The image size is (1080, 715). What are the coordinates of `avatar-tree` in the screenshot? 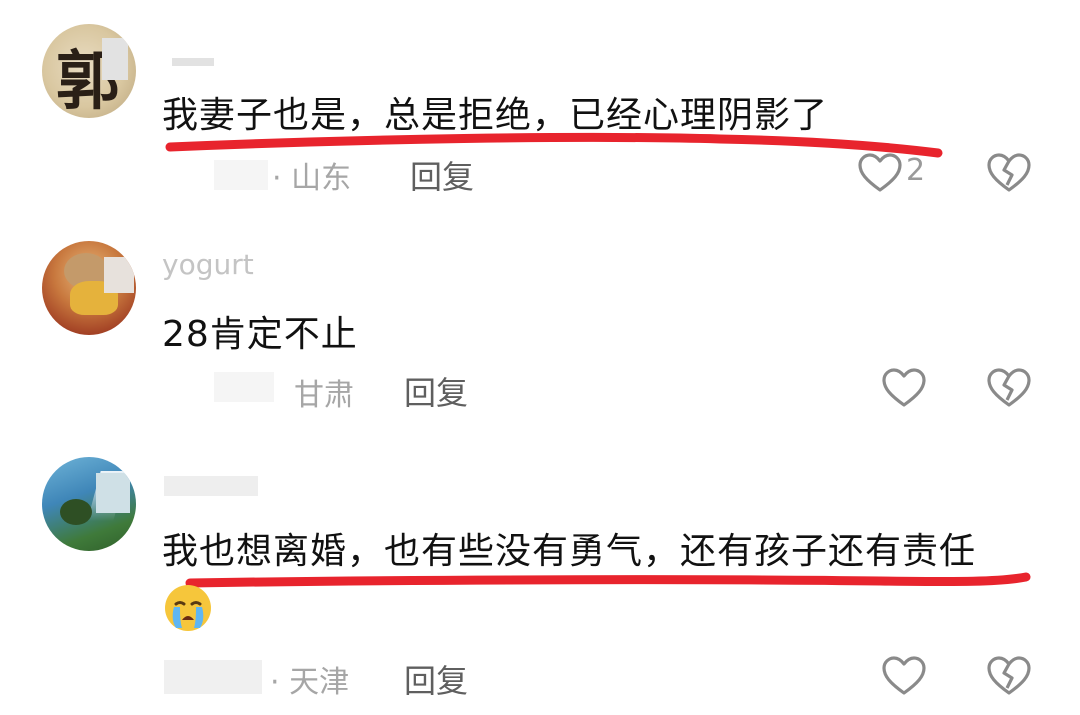 It's located at (76, 512).